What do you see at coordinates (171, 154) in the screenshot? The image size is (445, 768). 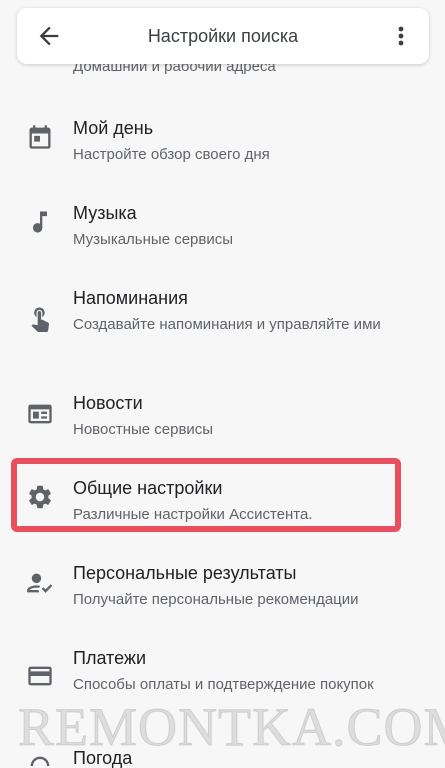 I see `item-subtitle: Настройте обзор своего дня` at bounding box center [171, 154].